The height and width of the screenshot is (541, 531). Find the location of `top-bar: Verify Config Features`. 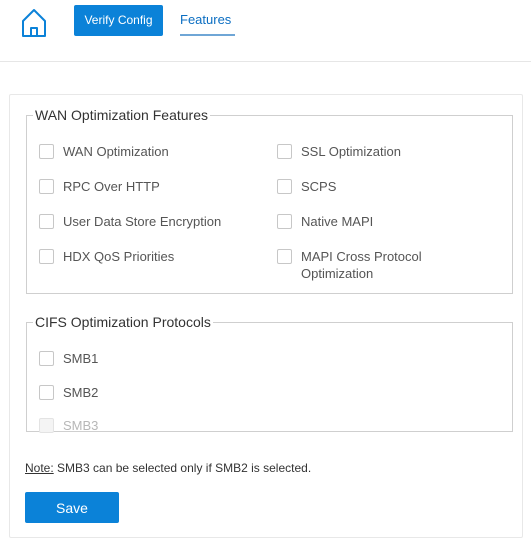

top-bar: Verify Config Features is located at coordinates (265, 31).